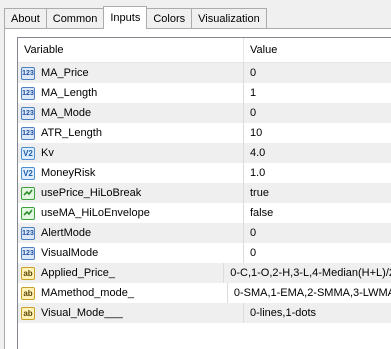 This screenshot has height=349, width=391. What do you see at coordinates (125, 17) in the screenshot?
I see `tab-inputs: Inputs` at bounding box center [125, 17].